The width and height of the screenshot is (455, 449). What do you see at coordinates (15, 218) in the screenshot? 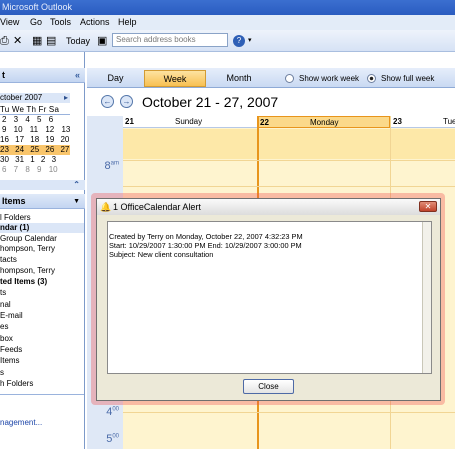
I see `folder-item: l Folders` at bounding box center [15, 218].